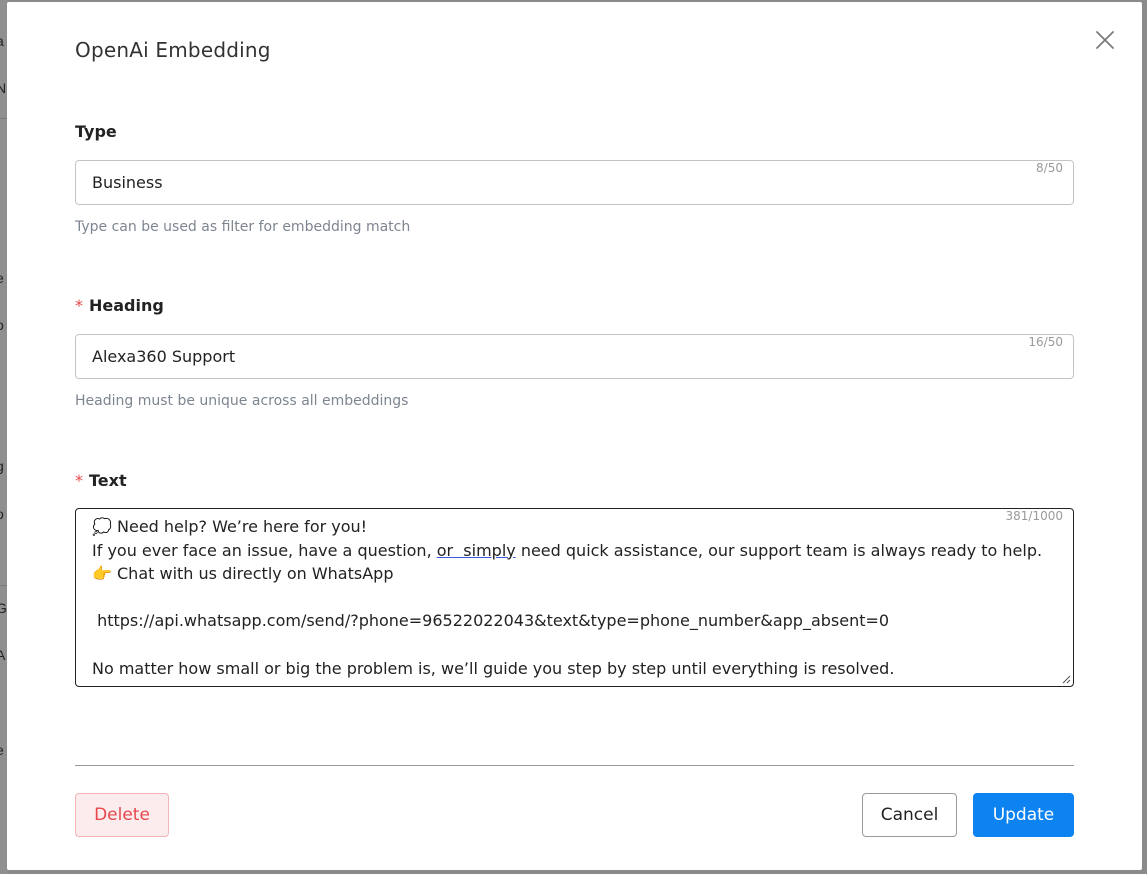 This screenshot has width=1147, height=874. What do you see at coordinates (230, 526) in the screenshot?
I see `text-line: 💭 Need help? We’re here for you!` at bounding box center [230, 526].